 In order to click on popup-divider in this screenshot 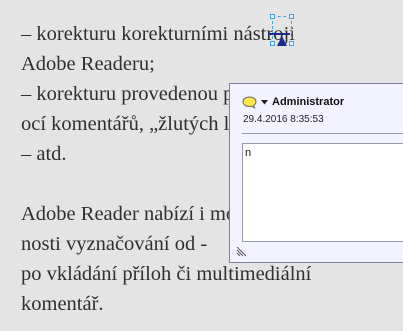, I will do `click(322, 133)`.